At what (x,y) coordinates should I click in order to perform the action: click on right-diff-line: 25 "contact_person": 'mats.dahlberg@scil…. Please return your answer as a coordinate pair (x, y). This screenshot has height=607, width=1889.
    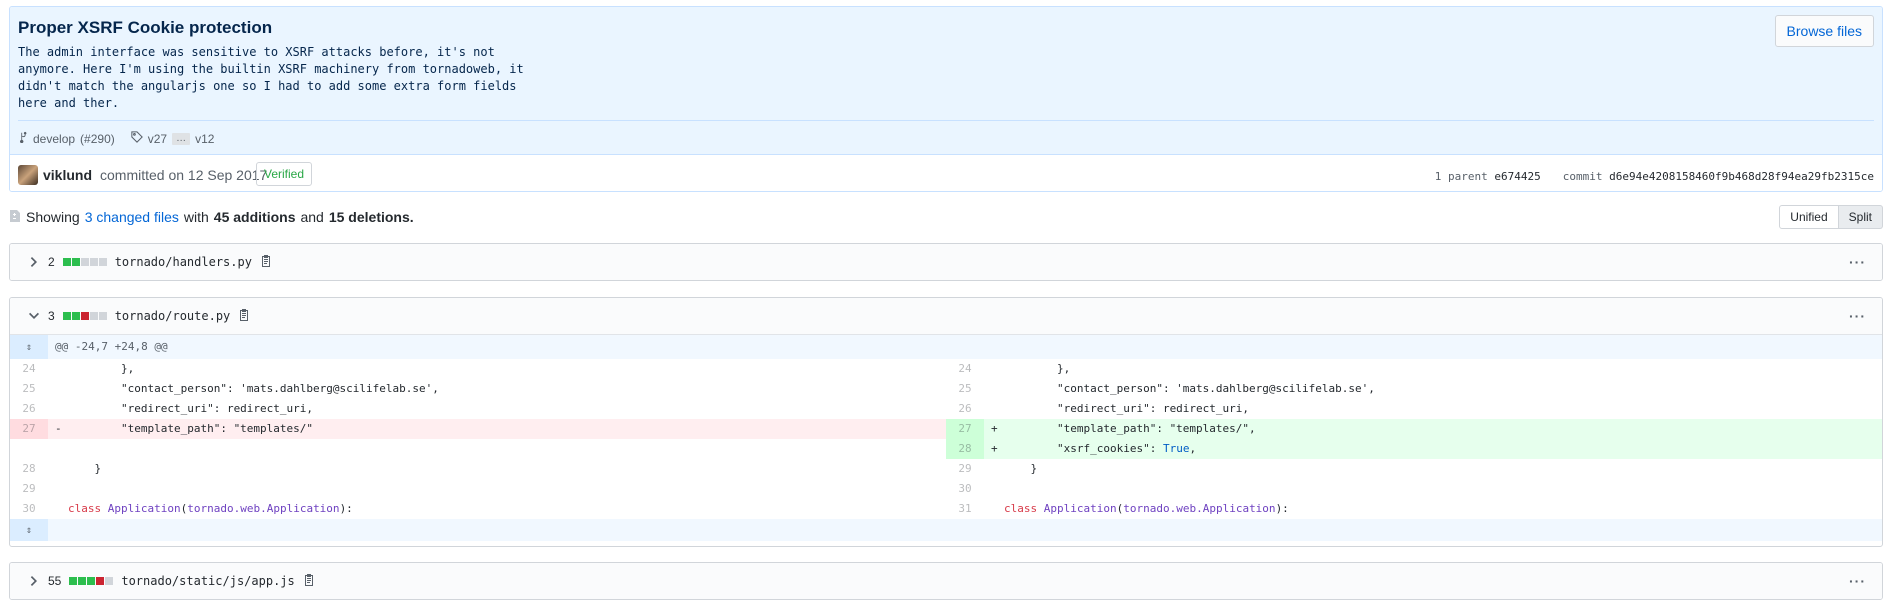
    Looking at the image, I should click on (1414, 389).